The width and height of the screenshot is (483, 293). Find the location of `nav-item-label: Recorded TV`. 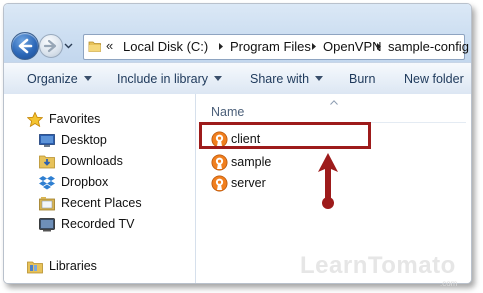

nav-item-label: Recorded TV is located at coordinates (98, 224).